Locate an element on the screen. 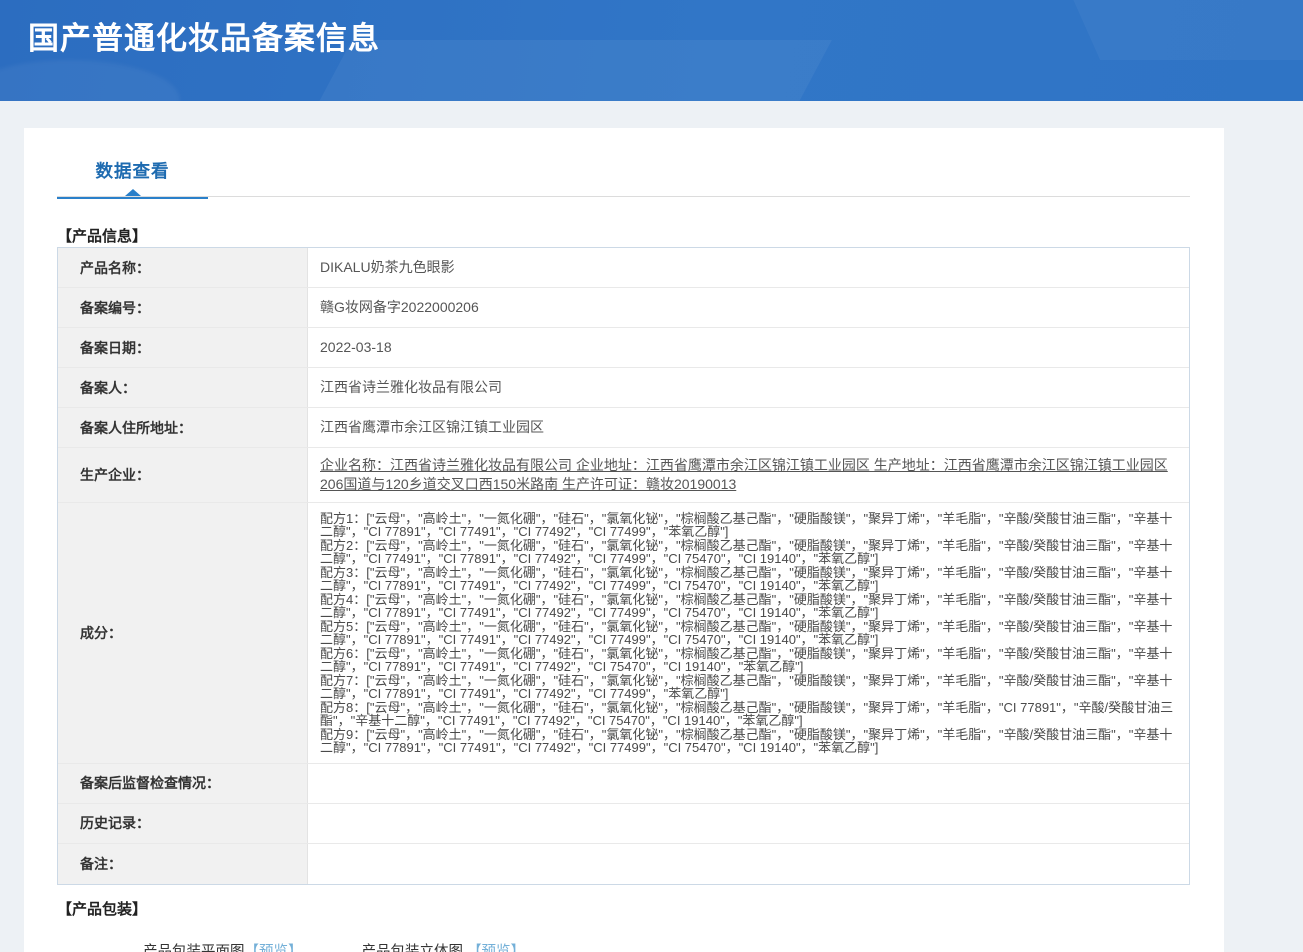 This screenshot has width=1303, height=952. row-label: 成分： is located at coordinates (183, 632).